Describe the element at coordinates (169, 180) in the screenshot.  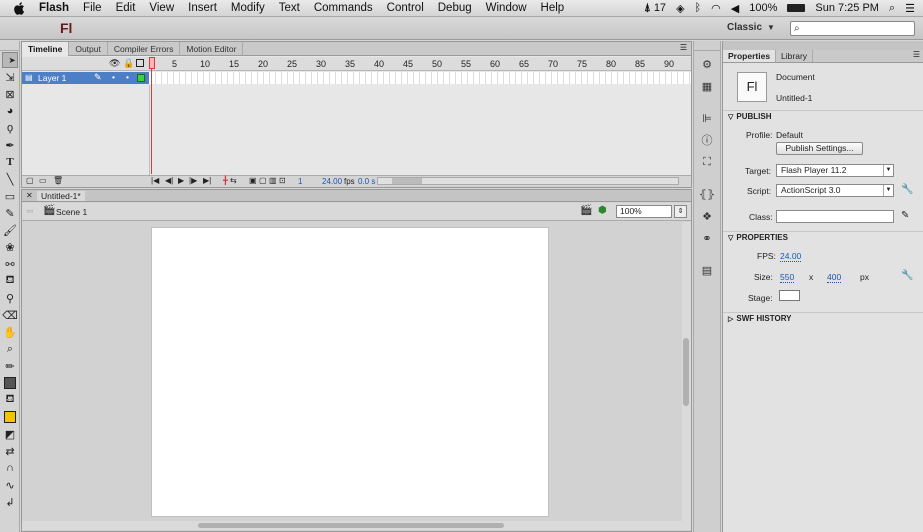
I see `step-back-icon: ◀|` at that location.